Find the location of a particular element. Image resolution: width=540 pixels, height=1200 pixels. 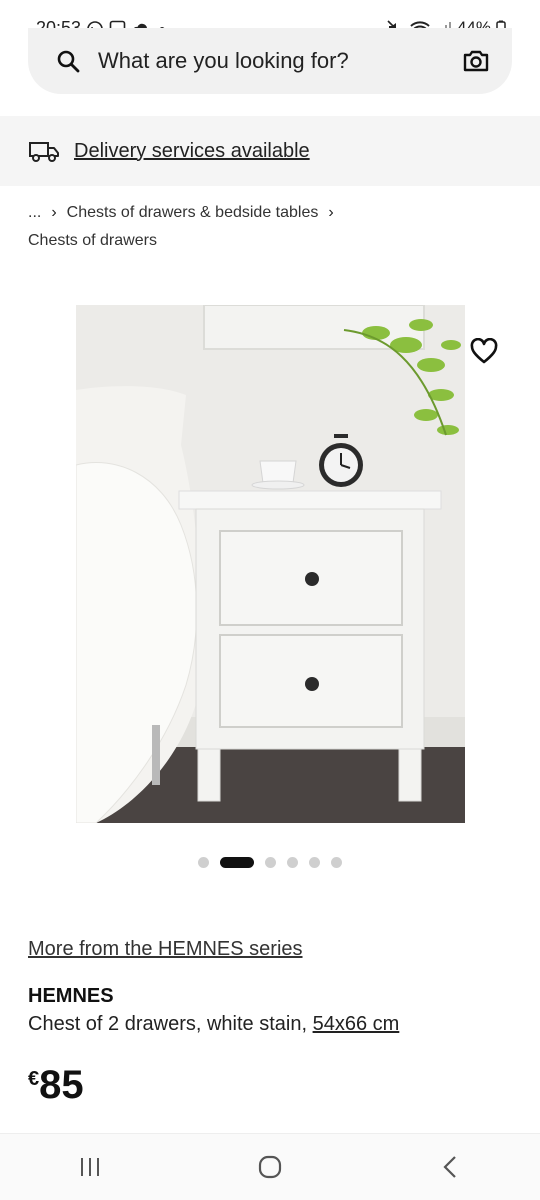

search-input: What are you looking for? is located at coordinates (280, 61).